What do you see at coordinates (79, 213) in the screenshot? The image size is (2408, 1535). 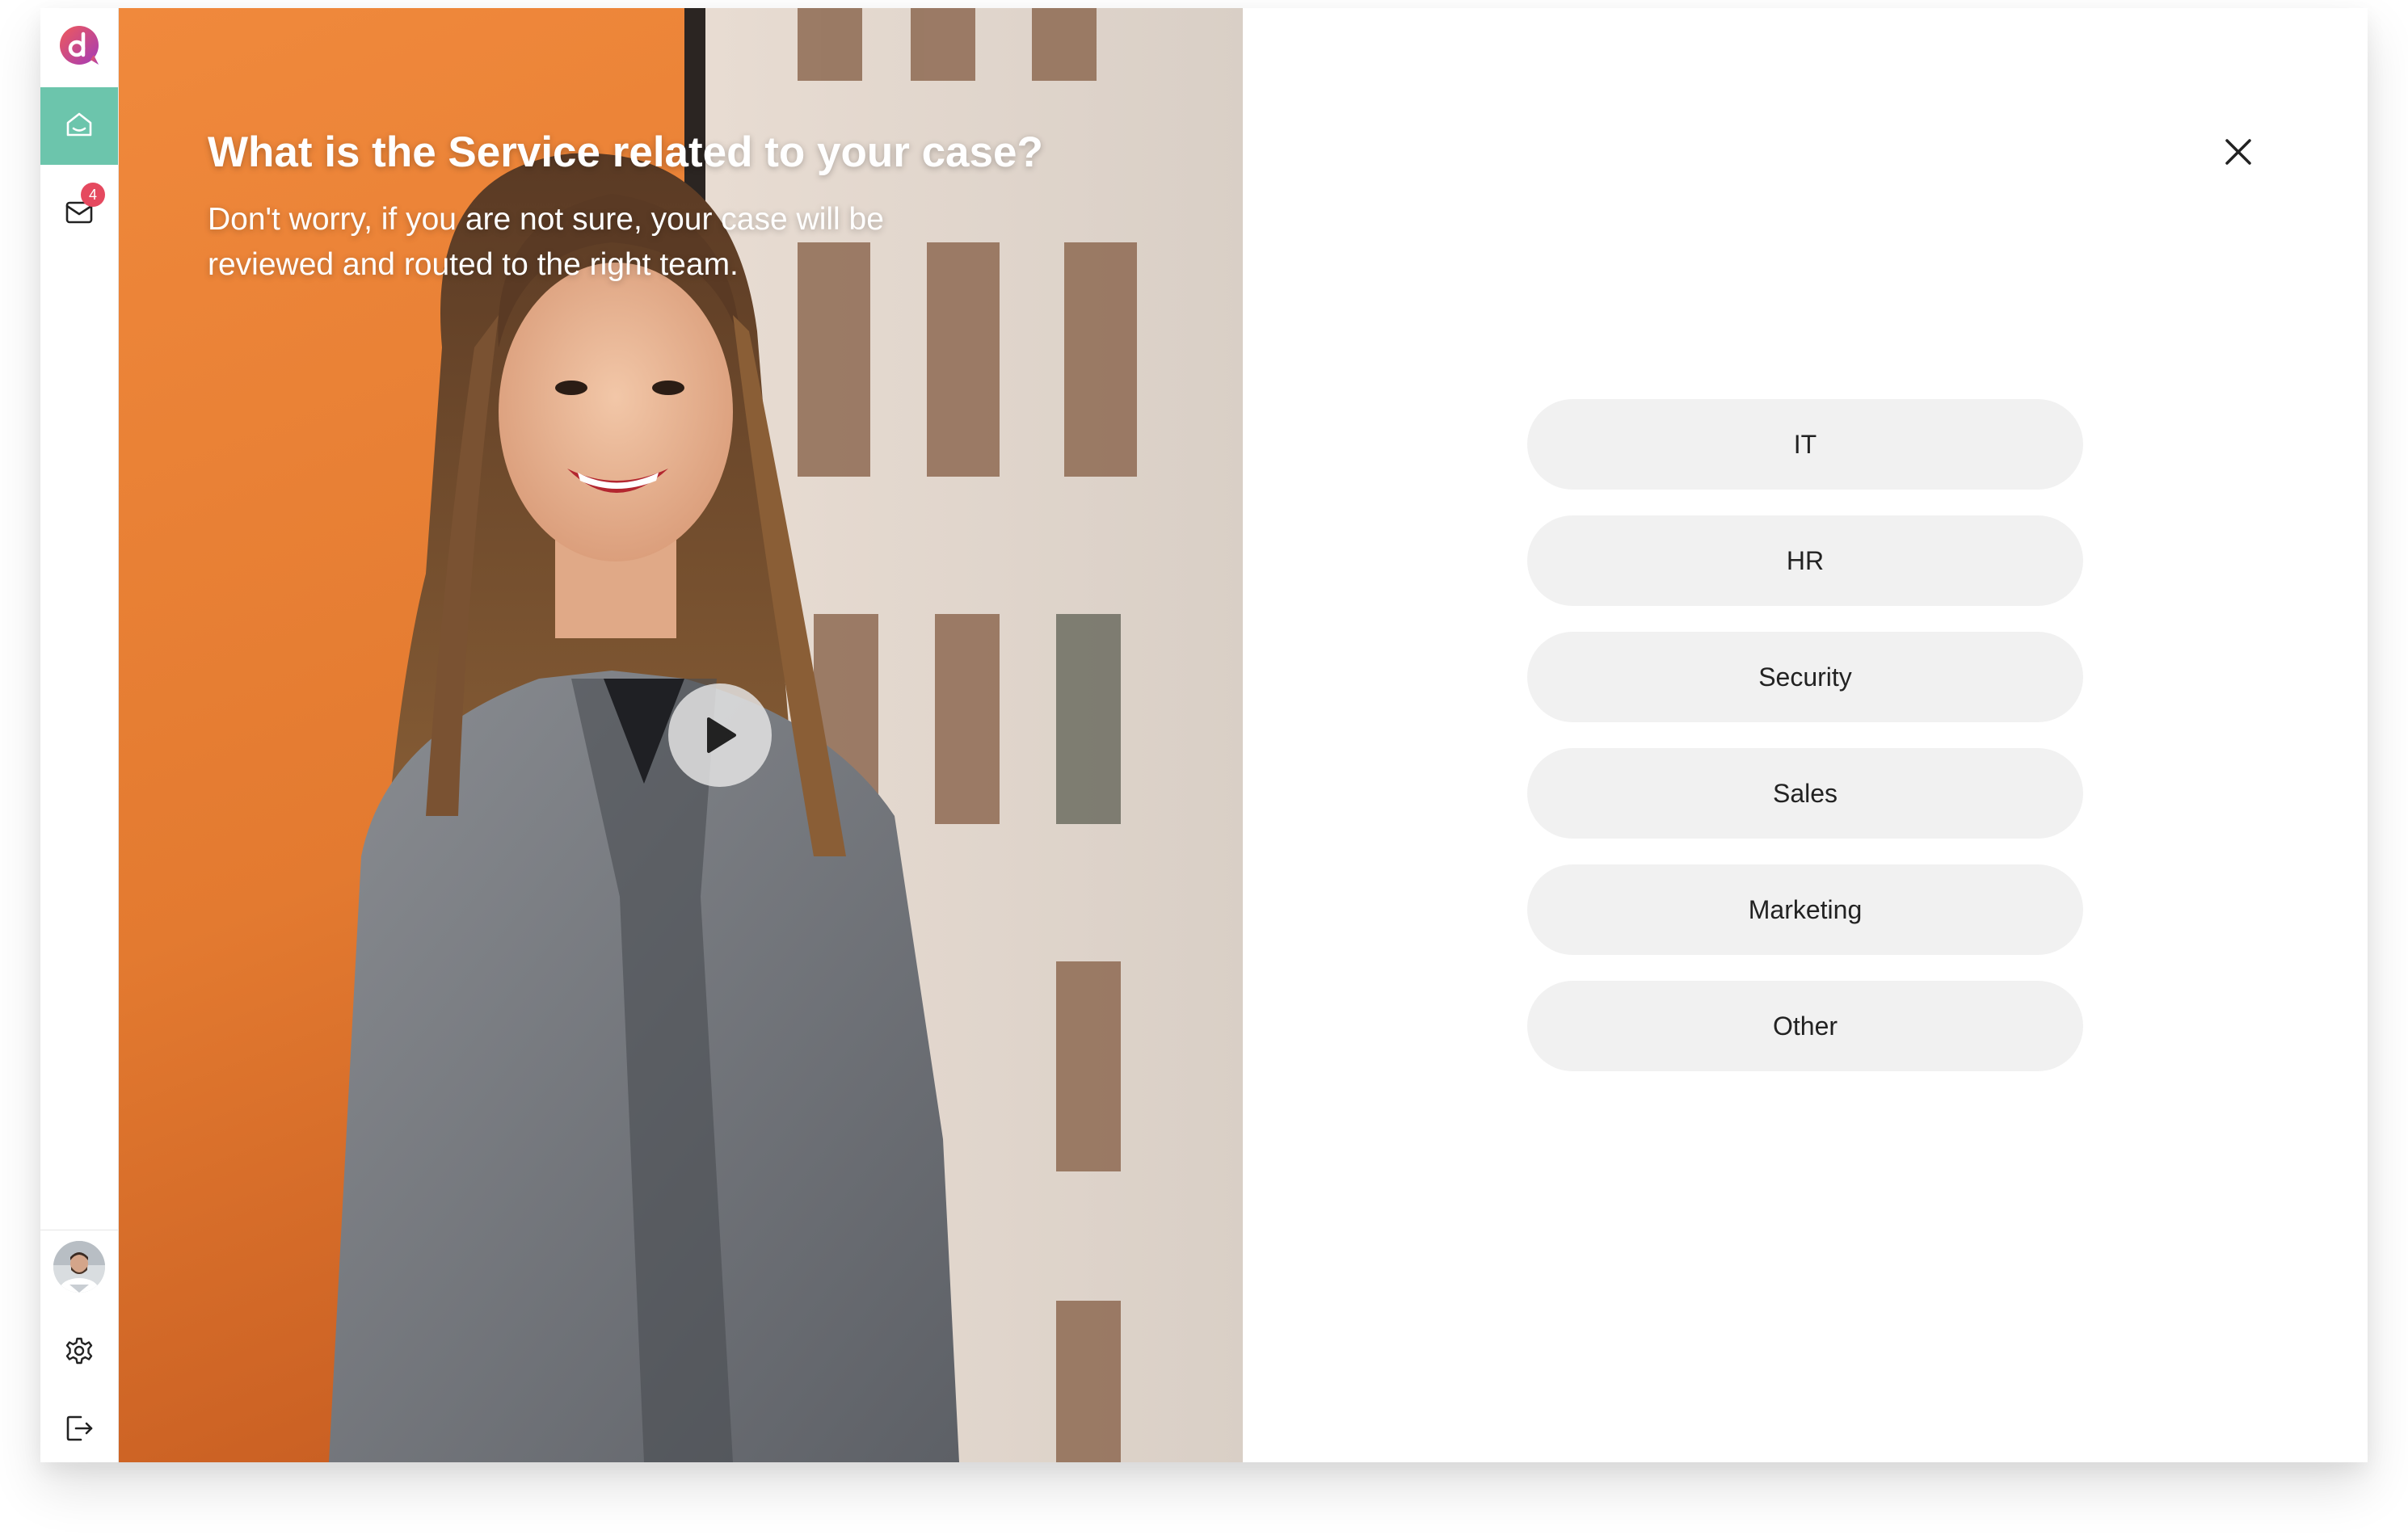 I see `sidebar-item-inbox: 4` at bounding box center [79, 213].